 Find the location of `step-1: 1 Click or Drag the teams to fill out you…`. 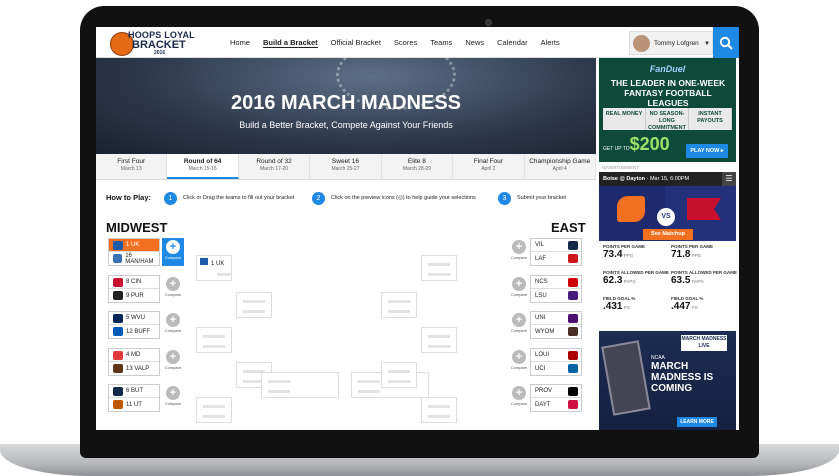

step-1: 1 Click or Drag the teams to fill out you… is located at coordinates (229, 198).